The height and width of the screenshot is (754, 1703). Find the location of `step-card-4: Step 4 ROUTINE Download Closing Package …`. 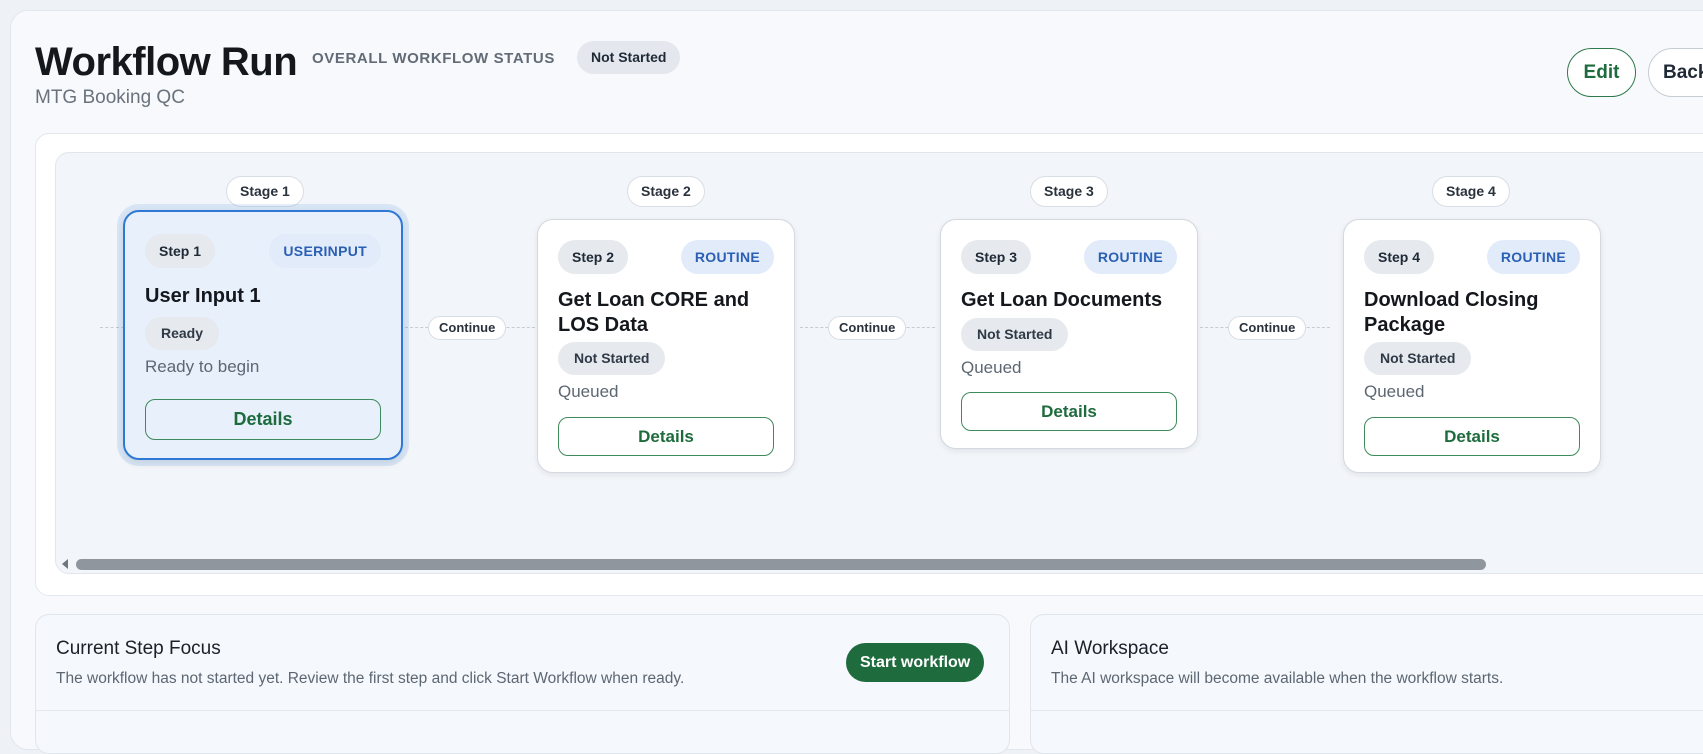

step-card-4: Step 4 ROUTINE Download Closing Package … is located at coordinates (1472, 346).